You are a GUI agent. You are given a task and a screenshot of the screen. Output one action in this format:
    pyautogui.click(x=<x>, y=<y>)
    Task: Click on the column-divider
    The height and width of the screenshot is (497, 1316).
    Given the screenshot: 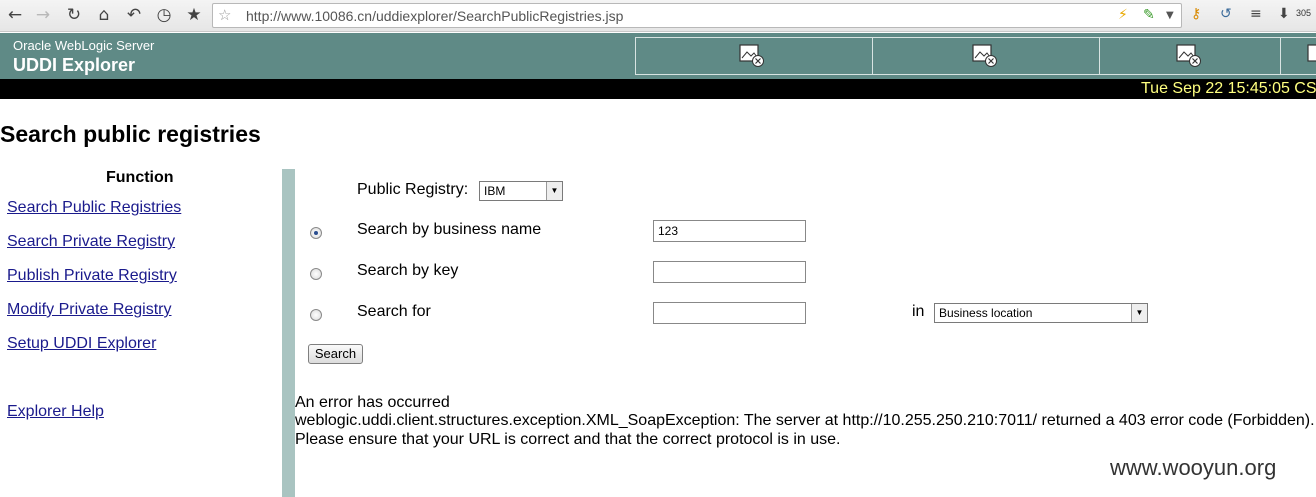 What is the action you would take?
    pyautogui.click(x=288, y=333)
    